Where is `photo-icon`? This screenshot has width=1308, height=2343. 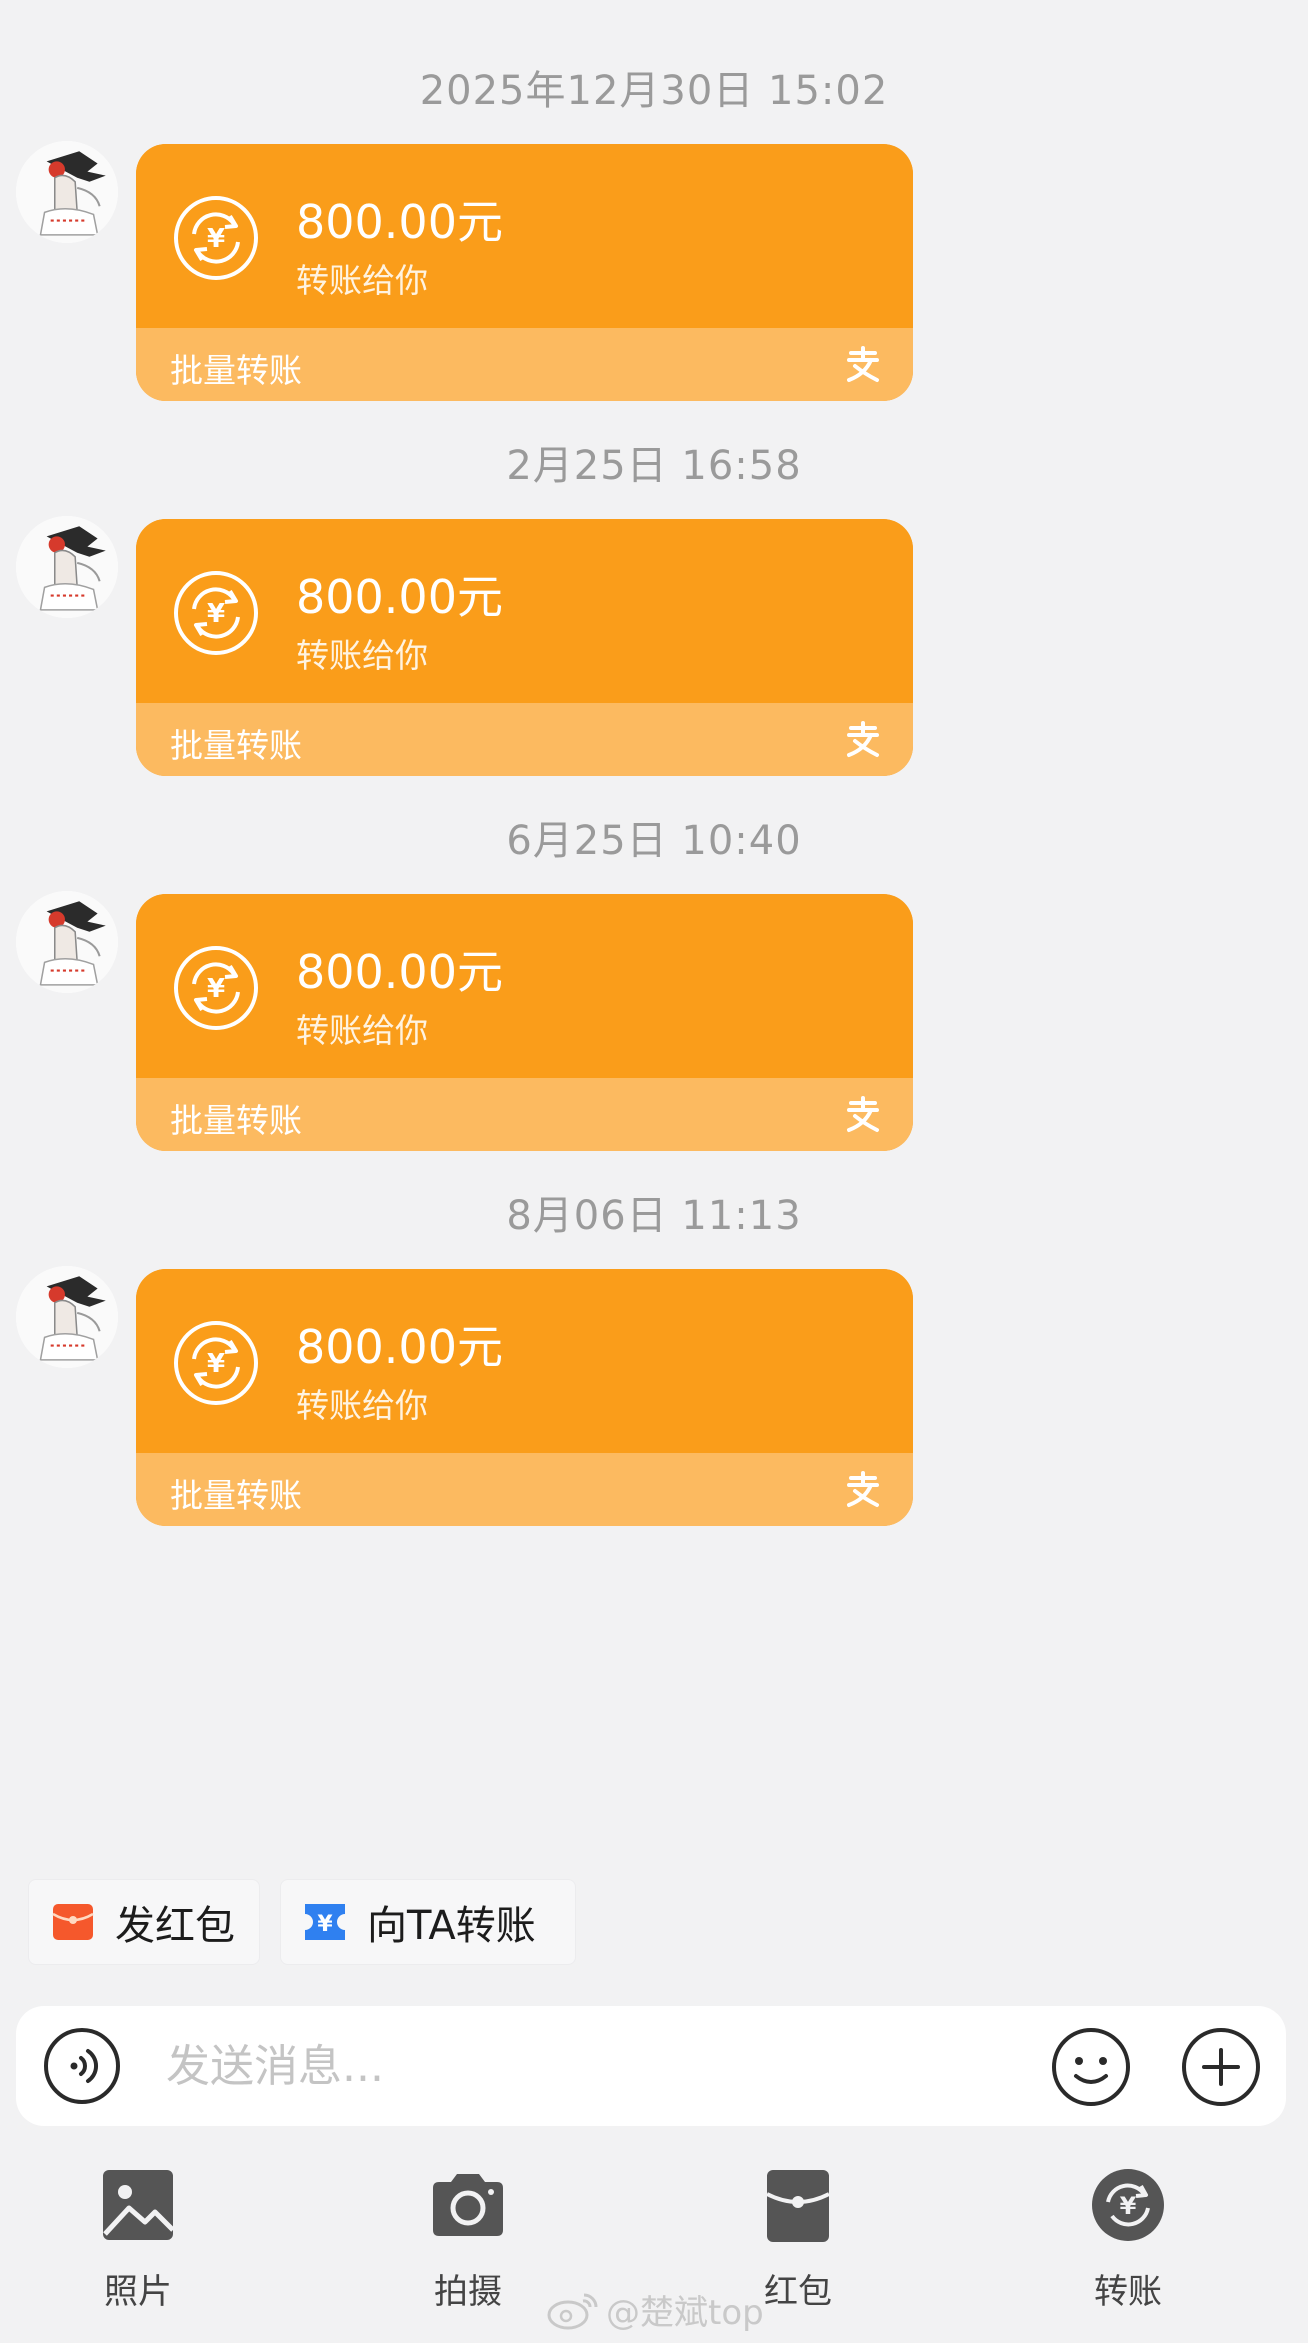 photo-icon is located at coordinates (139, 2205).